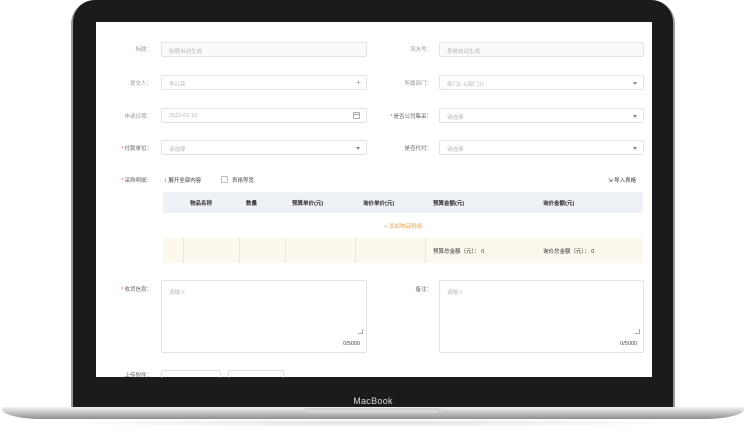 This screenshot has width=746, height=435. What do you see at coordinates (136, 181) in the screenshot?
I see `purchase-detail-label: *采购明细：` at bounding box center [136, 181].